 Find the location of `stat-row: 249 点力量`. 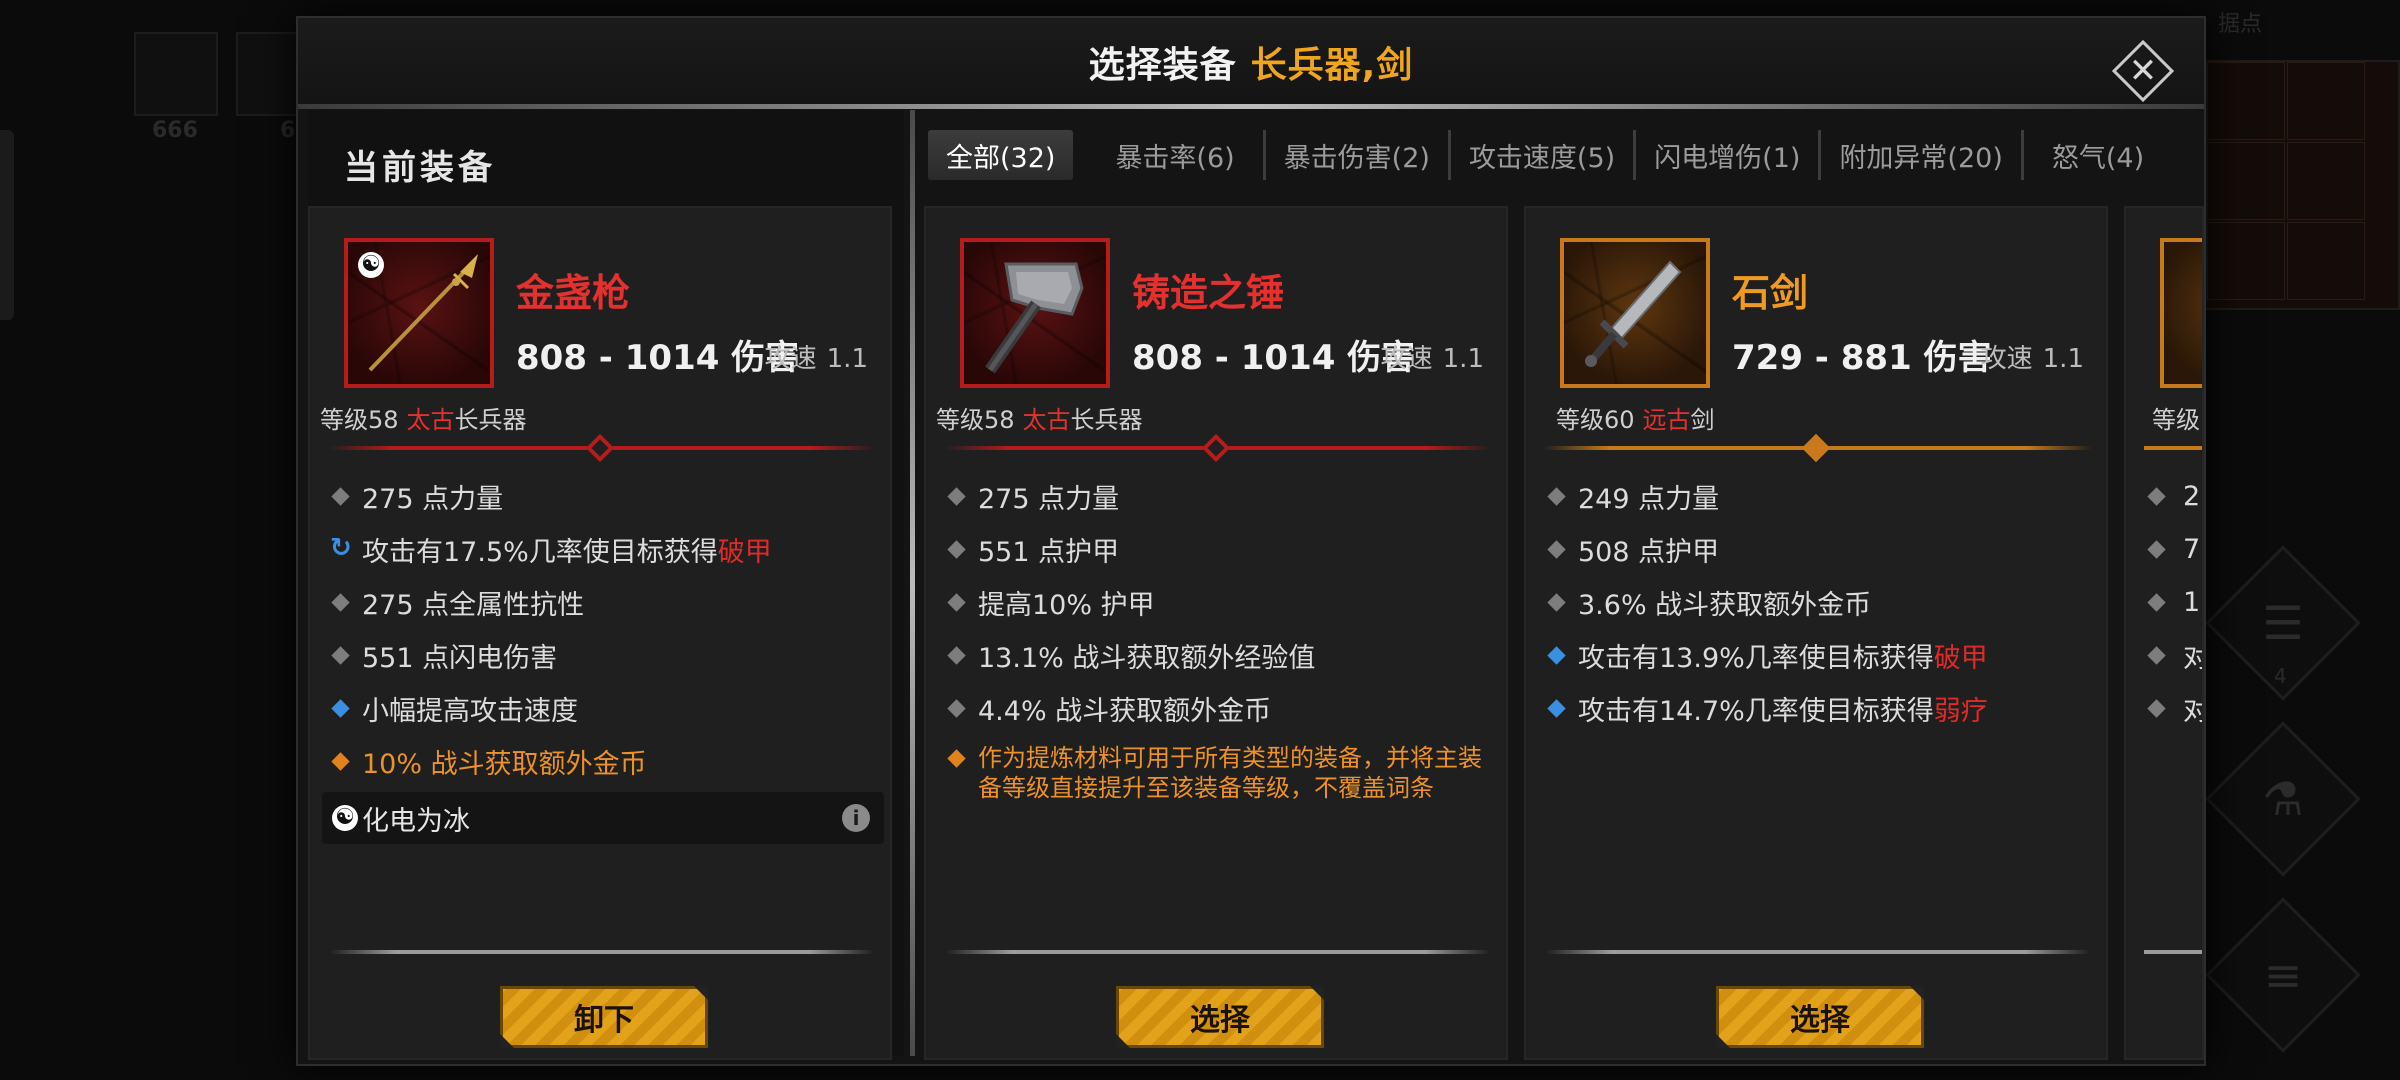

stat-row: 249 点力量 is located at coordinates (1819, 496).